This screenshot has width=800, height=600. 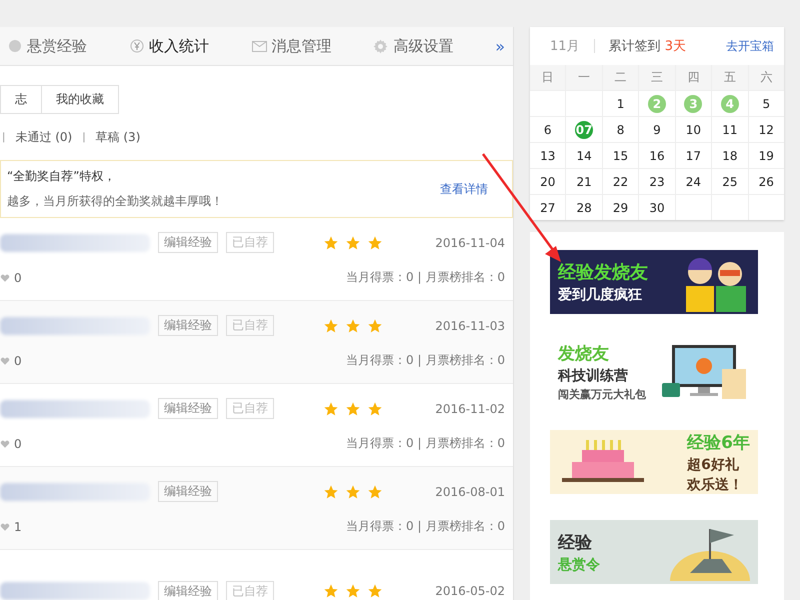 What do you see at coordinates (584, 129) in the screenshot?
I see `calendar-day: 07` at bounding box center [584, 129].